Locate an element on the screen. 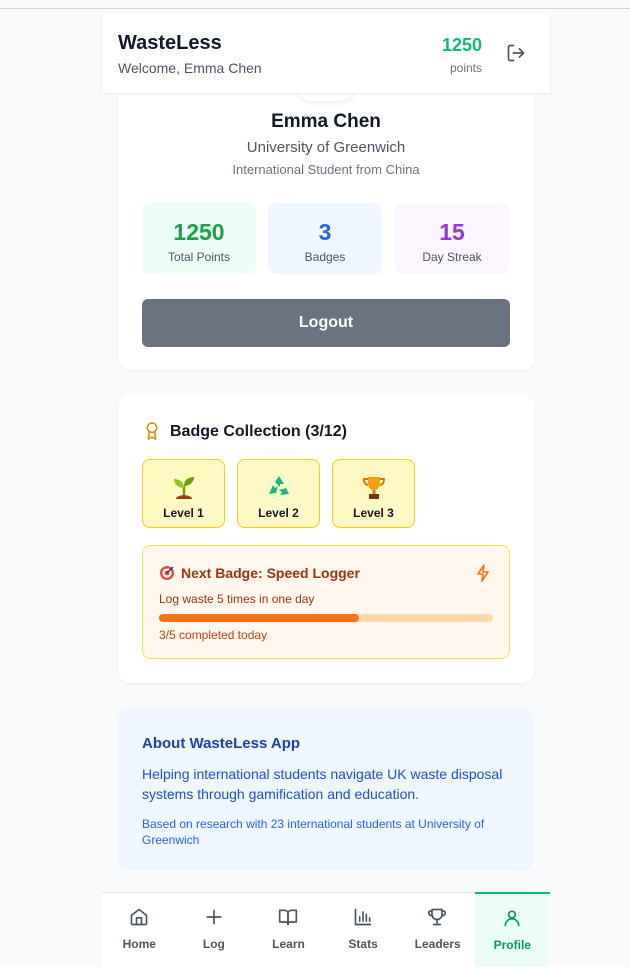 The width and height of the screenshot is (630, 967). browser-divider is located at coordinates (315, 8).